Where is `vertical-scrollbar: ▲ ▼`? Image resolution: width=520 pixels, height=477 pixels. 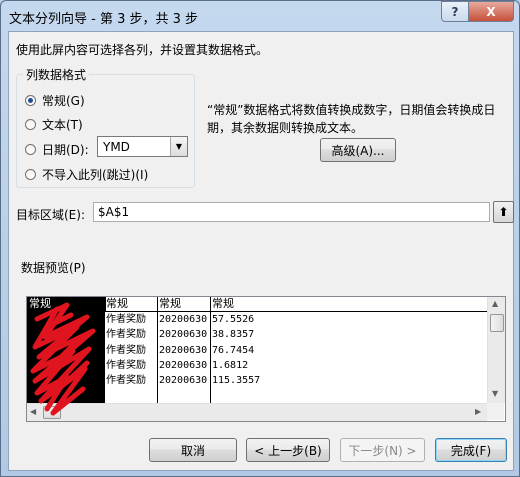 vertical-scrollbar: ▲ ▼ is located at coordinates (496, 350).